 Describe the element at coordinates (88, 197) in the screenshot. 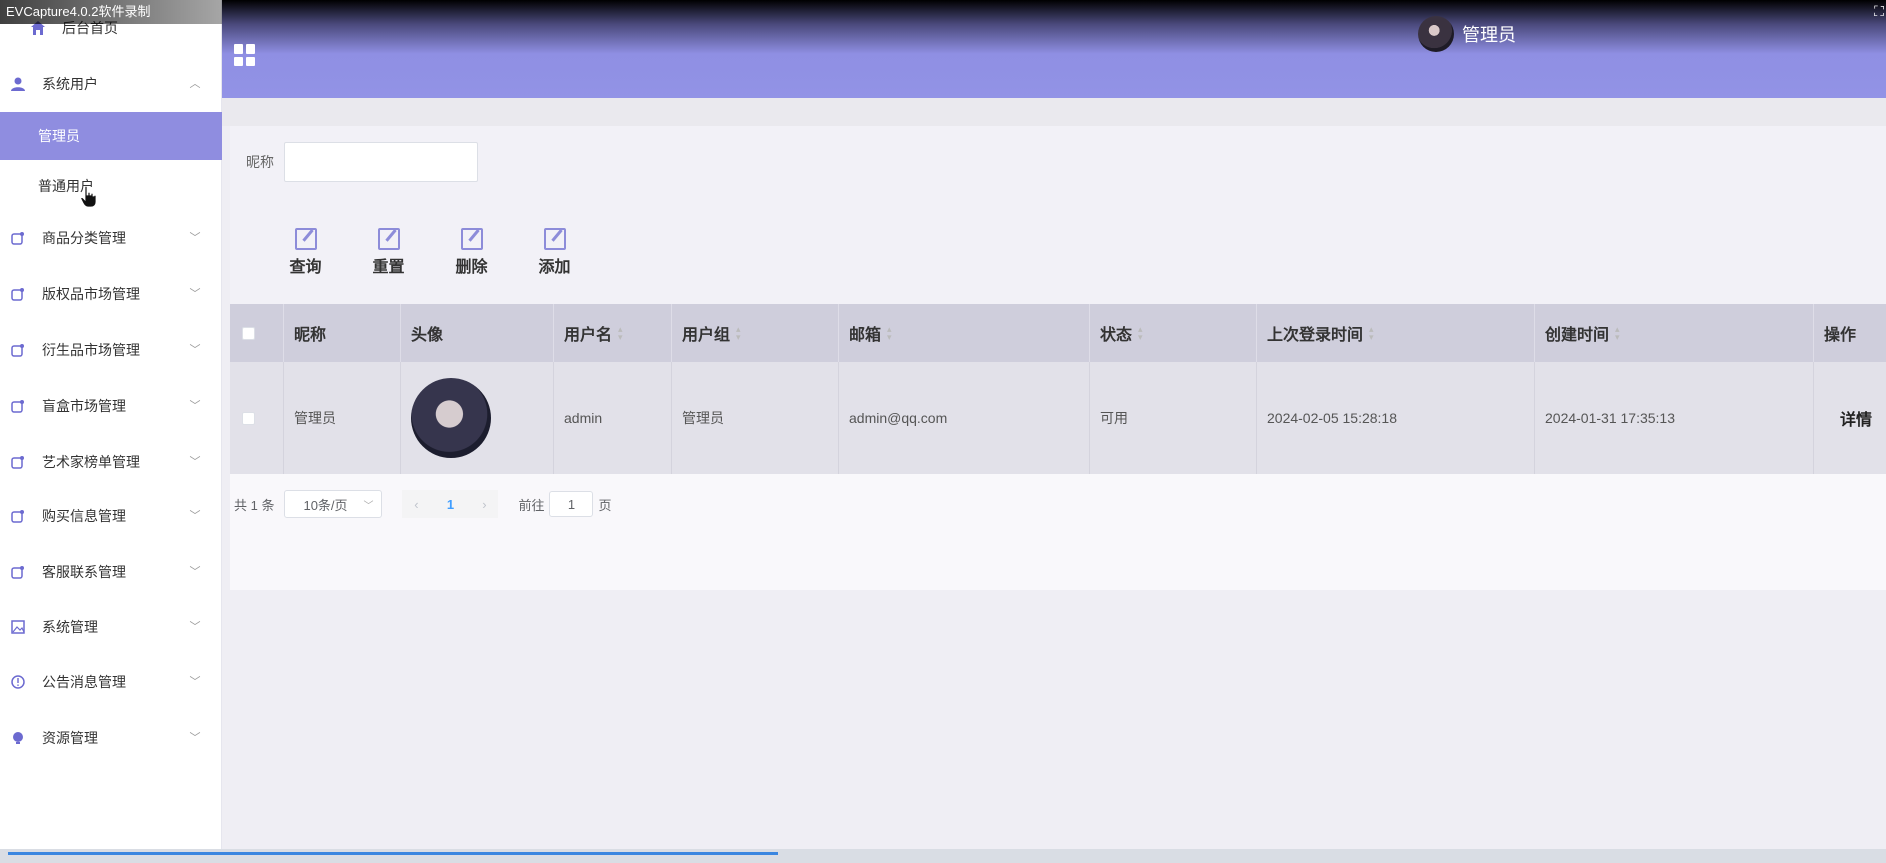

I see `hand-cursor-icon` at that location.